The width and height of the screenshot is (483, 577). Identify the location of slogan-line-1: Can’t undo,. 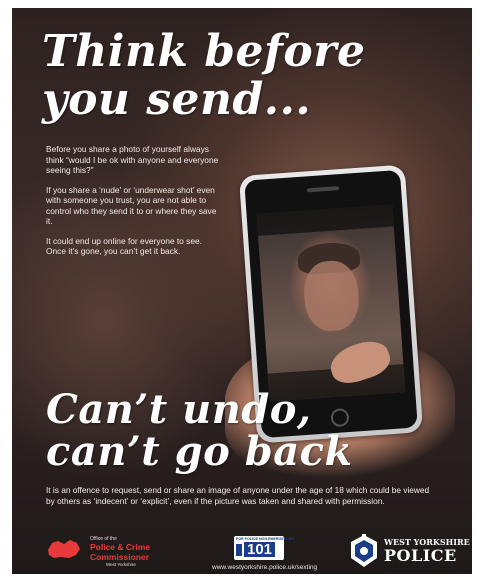
(179, 409).